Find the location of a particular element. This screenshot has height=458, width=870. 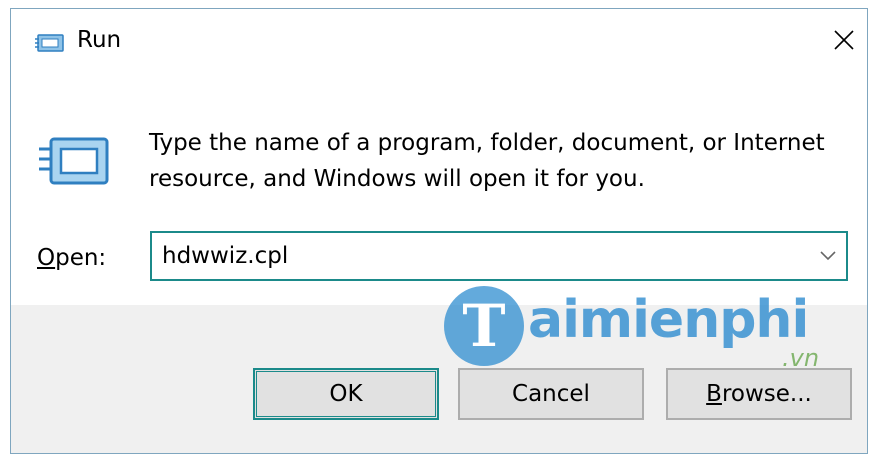

chevron-down-icon is located at coordinates (828, 255).